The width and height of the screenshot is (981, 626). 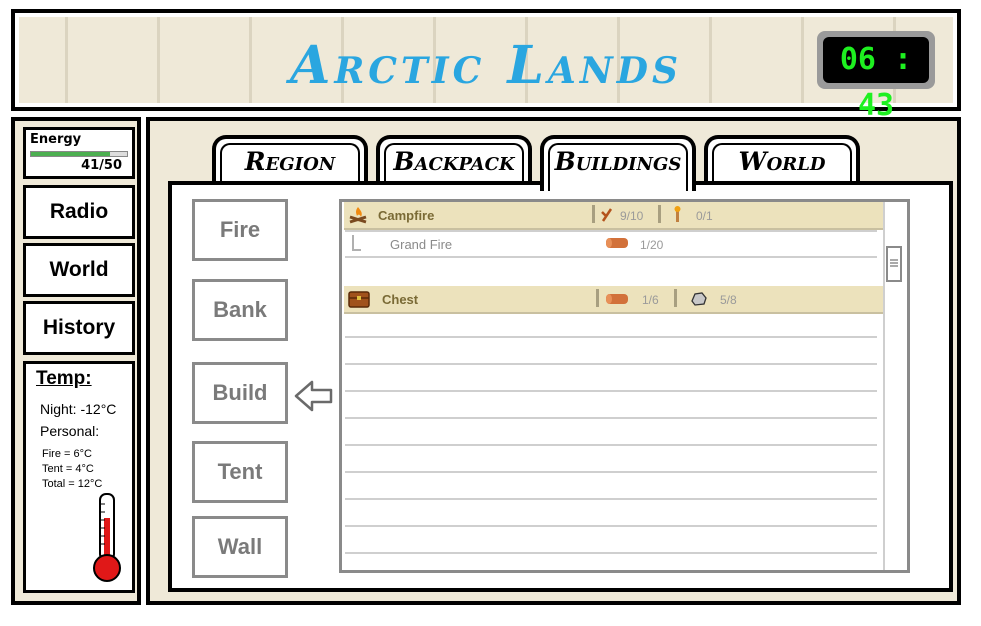 What do you see at coordinates (70, 154) in the screenshot?
I see `energy-bar-fill` at bounding box center [70, 154].